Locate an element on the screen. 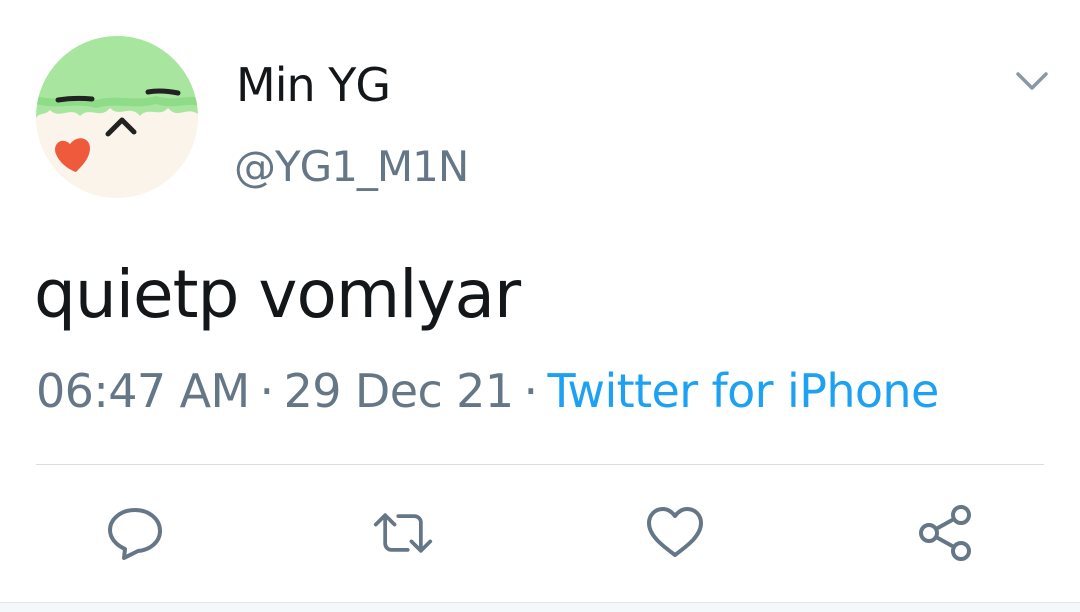  retweet-button is located at coordinates (403, 533).